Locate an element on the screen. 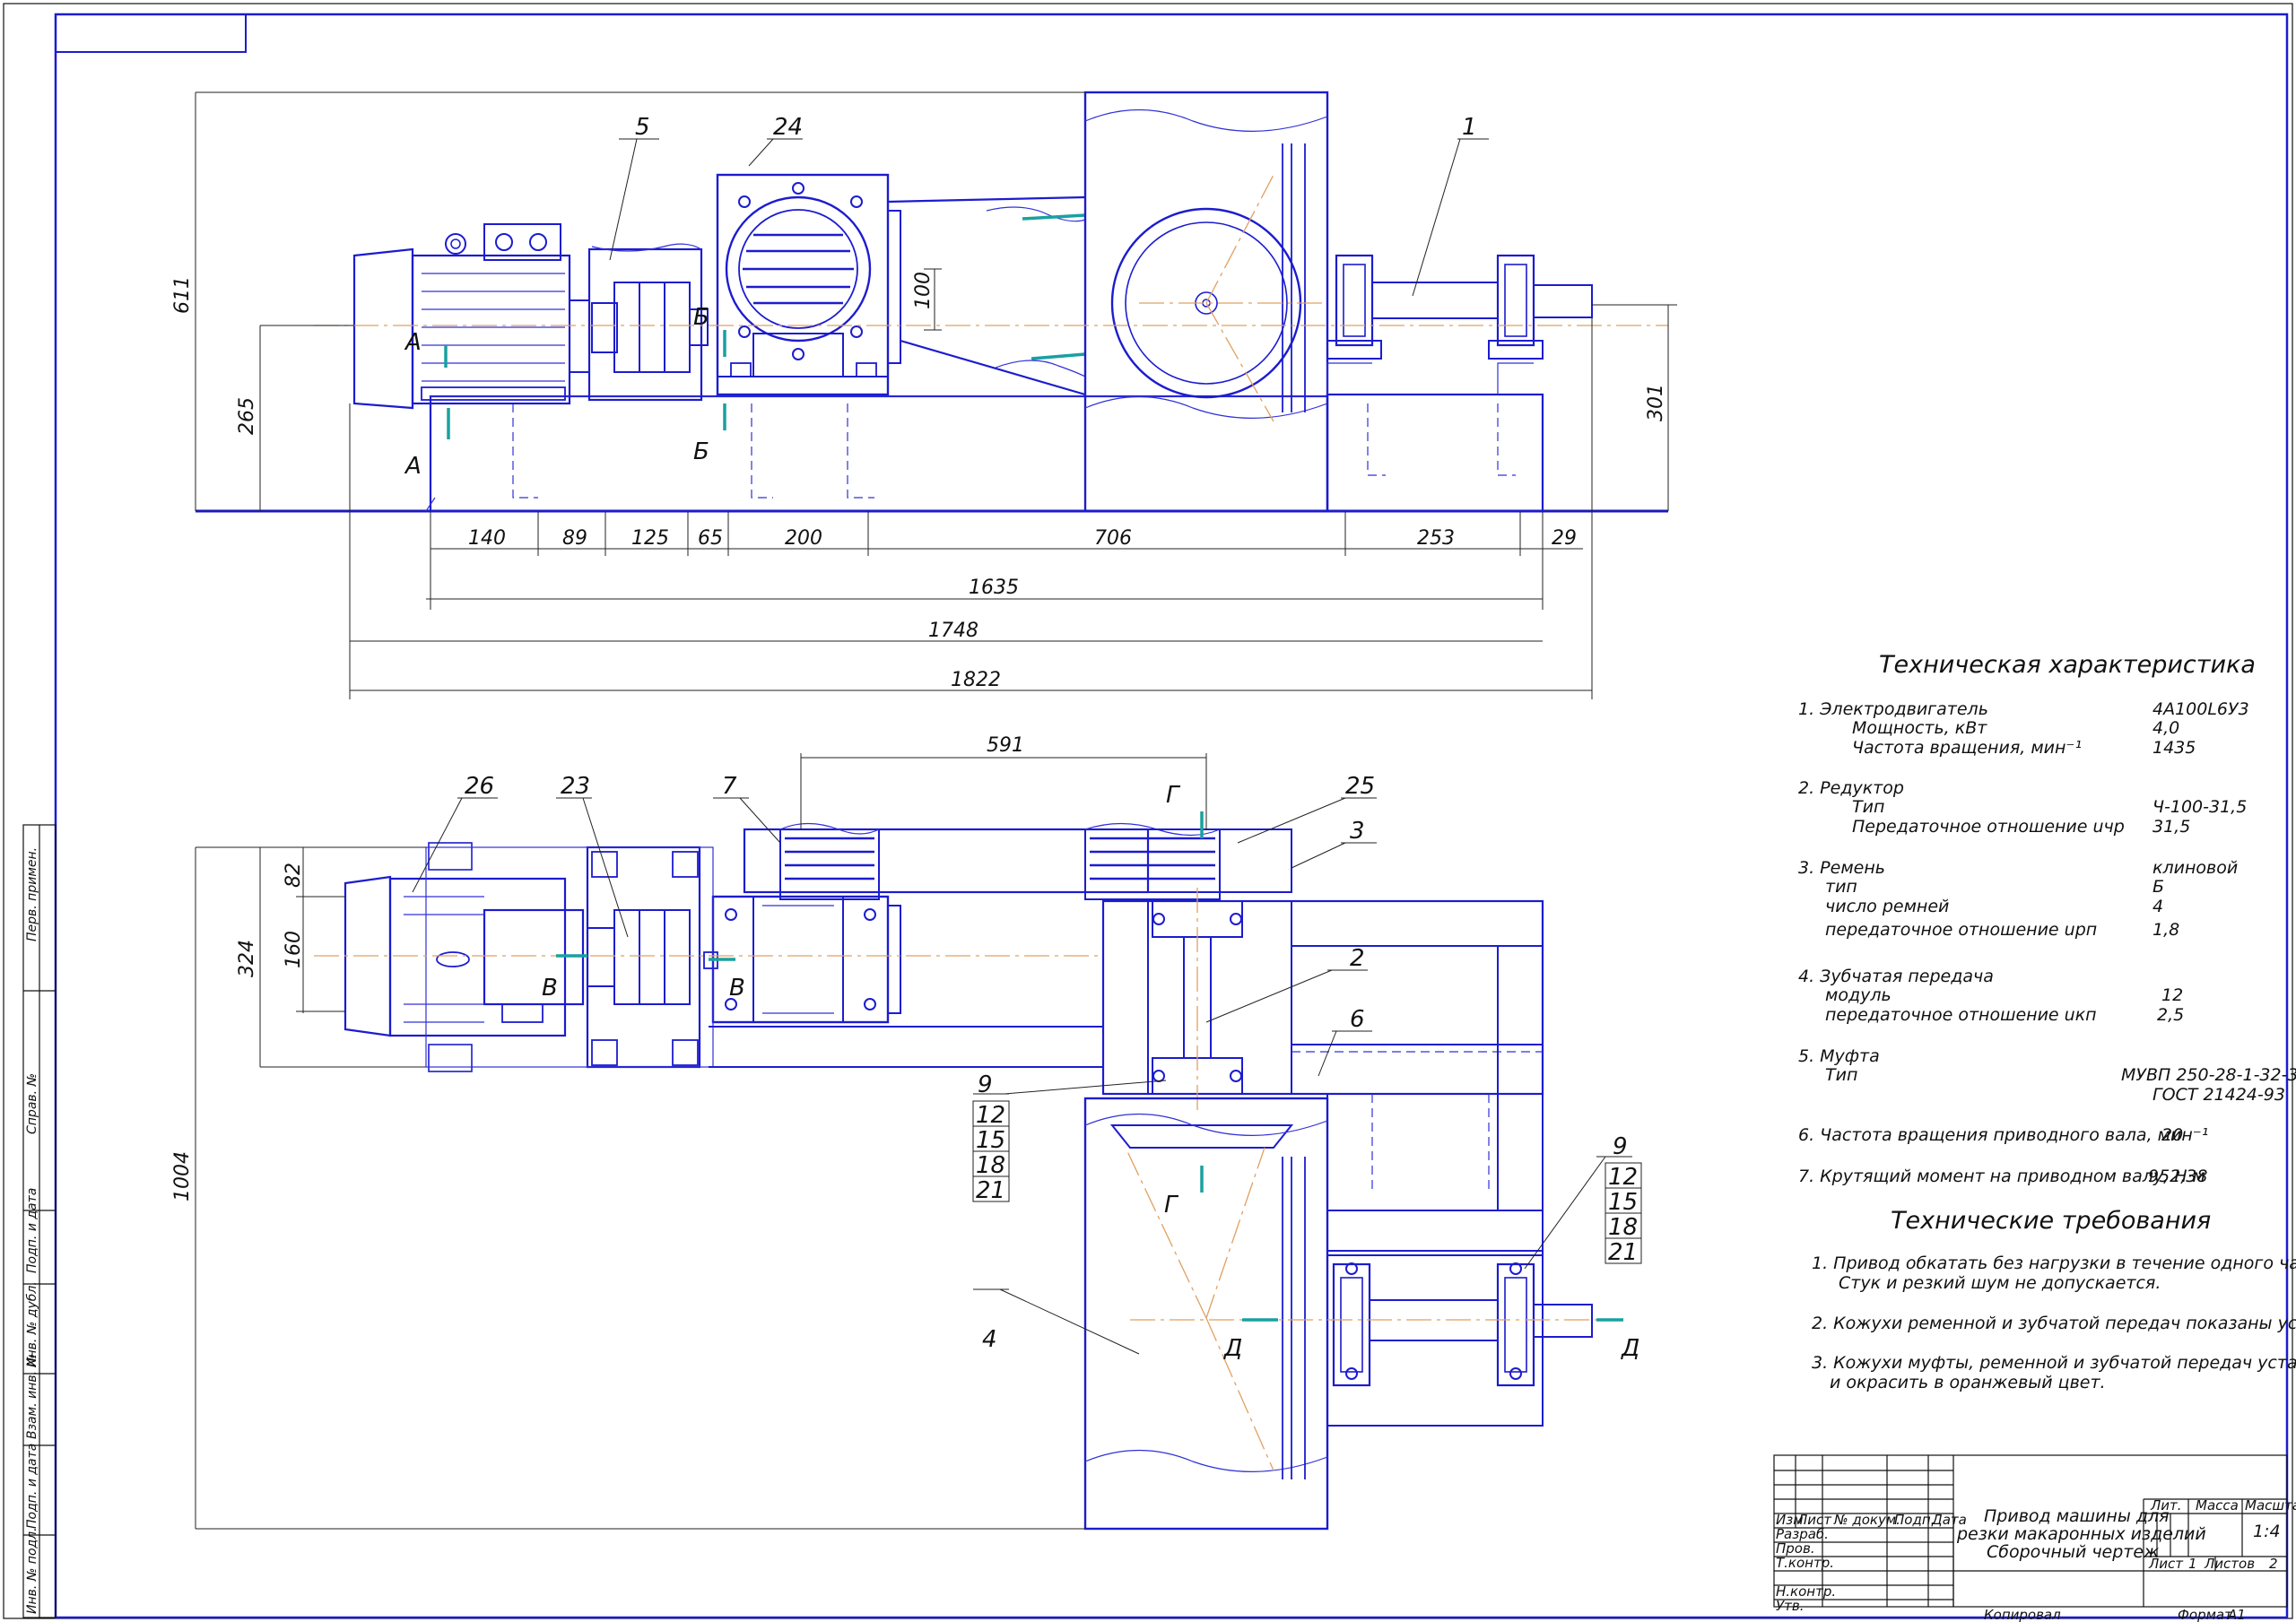  part-number: 23 is located at coordinates (575, 786).